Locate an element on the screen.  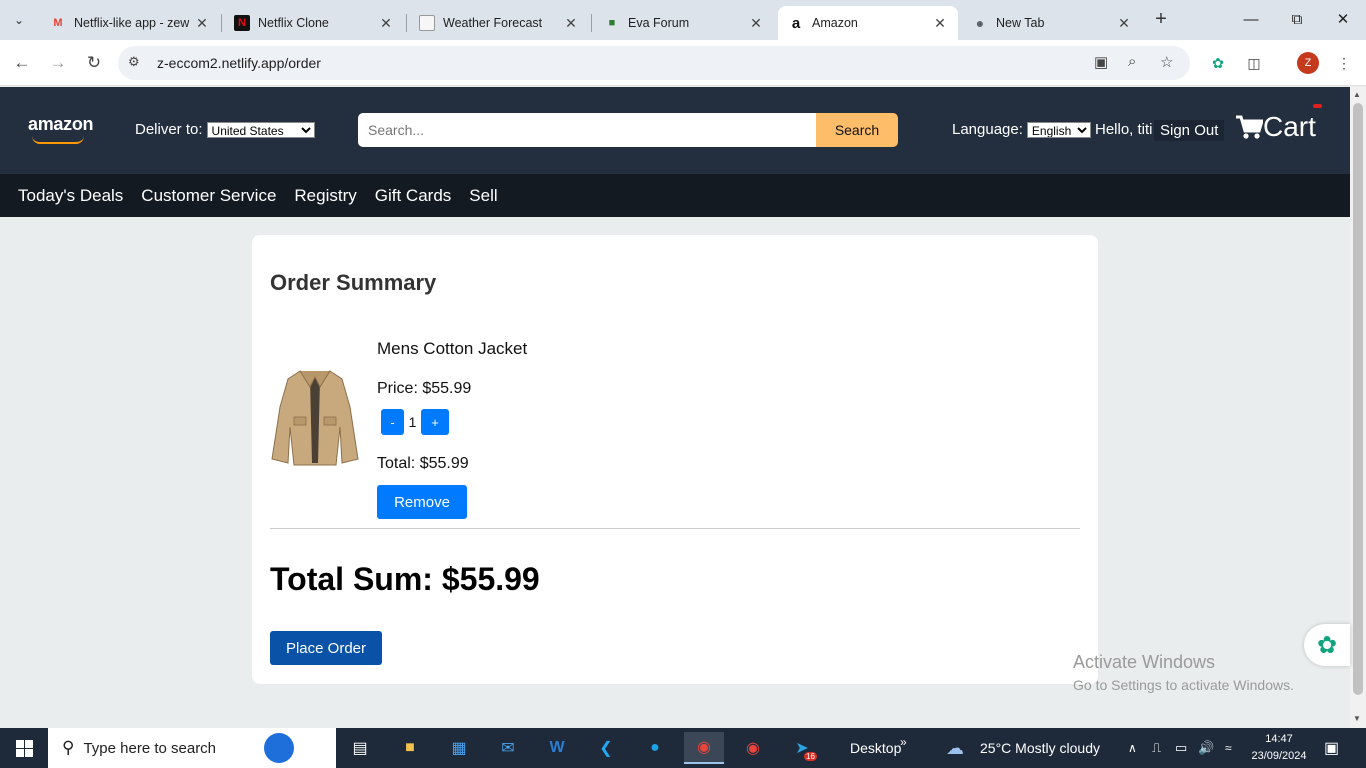
browser-menu-icon: ⋮ is located at coordinates (1344, 63).